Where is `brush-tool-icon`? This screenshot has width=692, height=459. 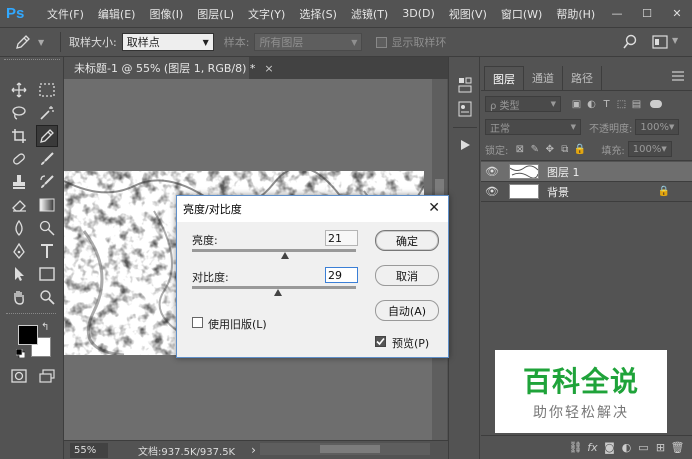
brush-tool-icon is located at coordinates (47, 159).